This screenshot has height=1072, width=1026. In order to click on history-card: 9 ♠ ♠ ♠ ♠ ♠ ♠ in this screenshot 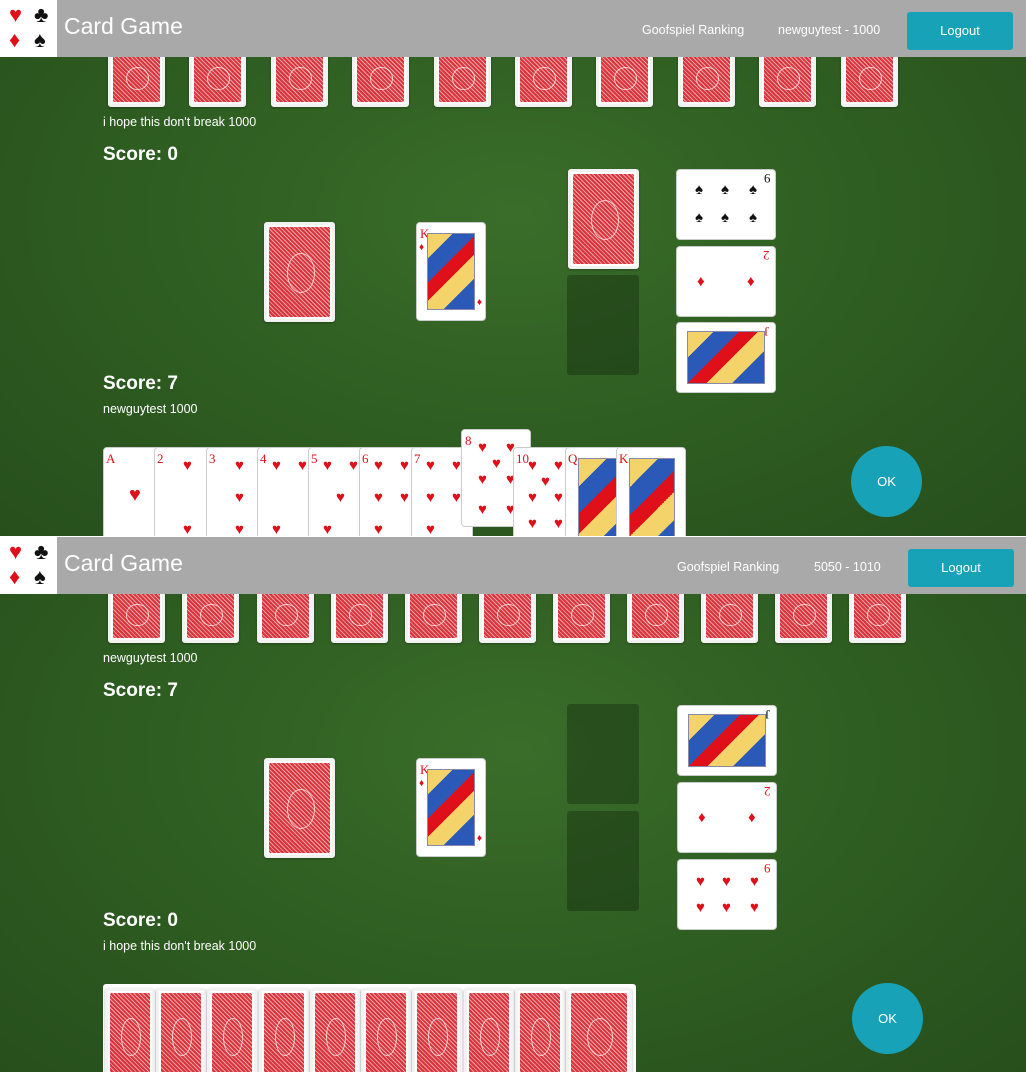, I will do `click(726, 204)`.